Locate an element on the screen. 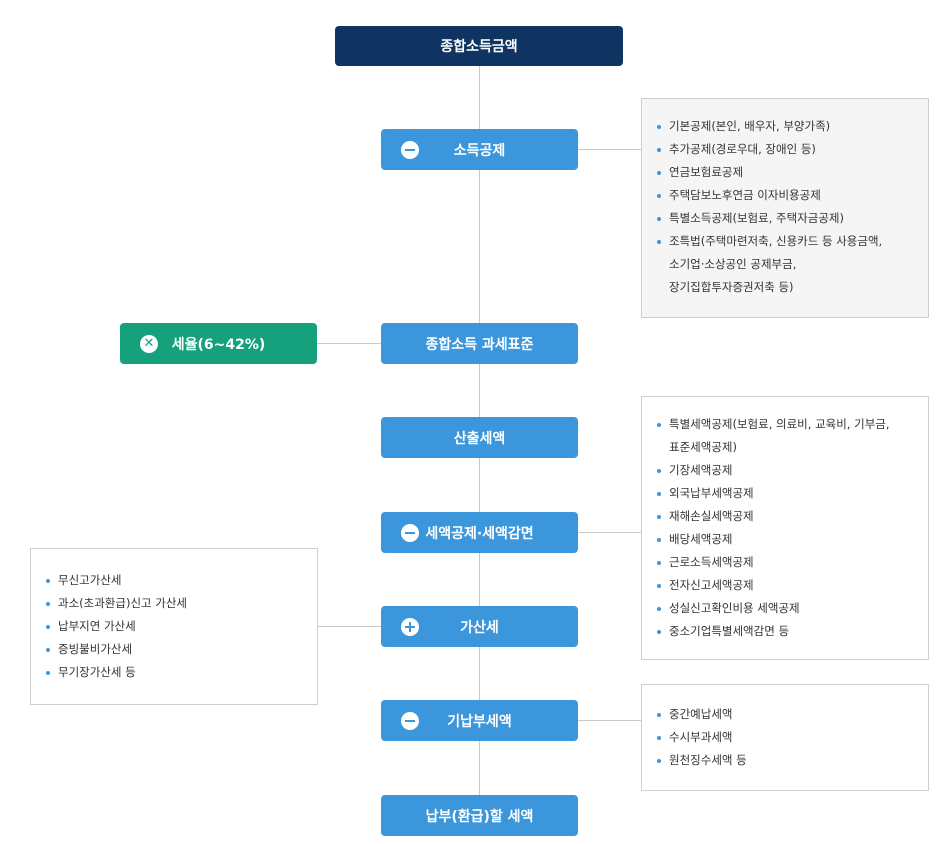 This screenshot has width=937, height=844. list-item: 기장세액공제 is located at coordinates (785, 470).